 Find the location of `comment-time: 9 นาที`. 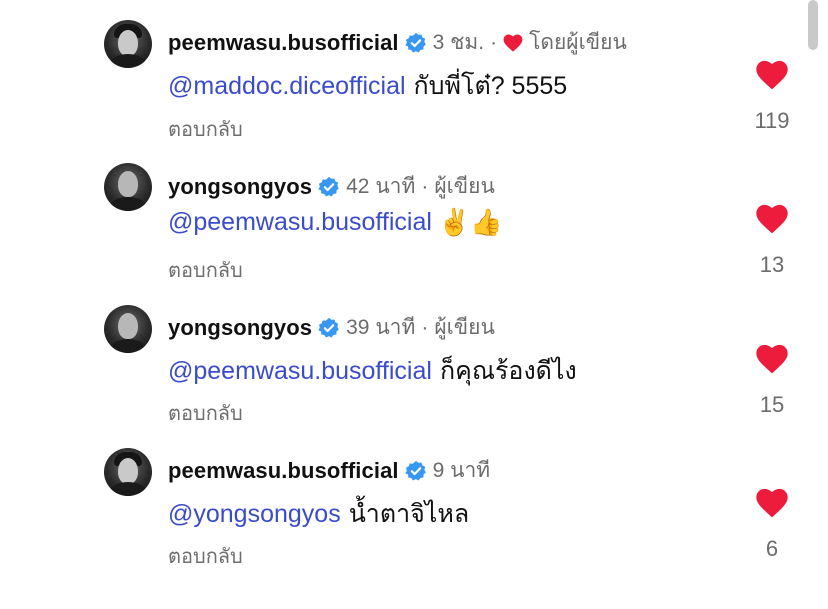

comment-time: 9 นาที is located at coordinates (461, 470).